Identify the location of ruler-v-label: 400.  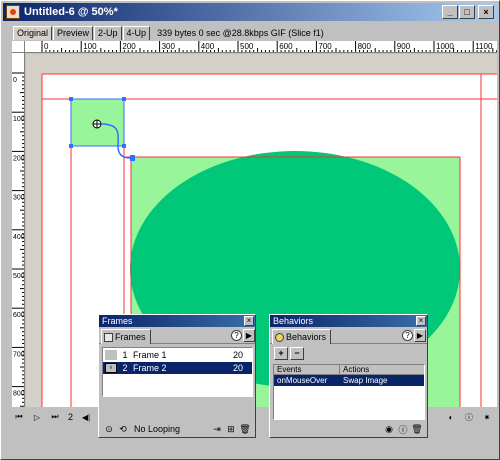
(19, 237).